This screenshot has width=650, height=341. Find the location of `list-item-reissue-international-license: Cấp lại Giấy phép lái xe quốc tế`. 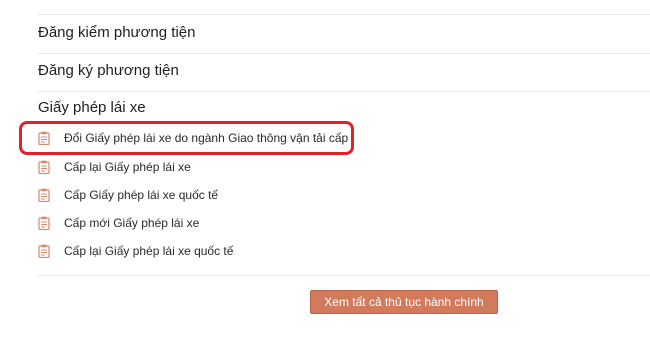

list-item-reissue-international-license: Cấp lại Giấy phép lái xe quốc tế is located at coordinates (135, 251).